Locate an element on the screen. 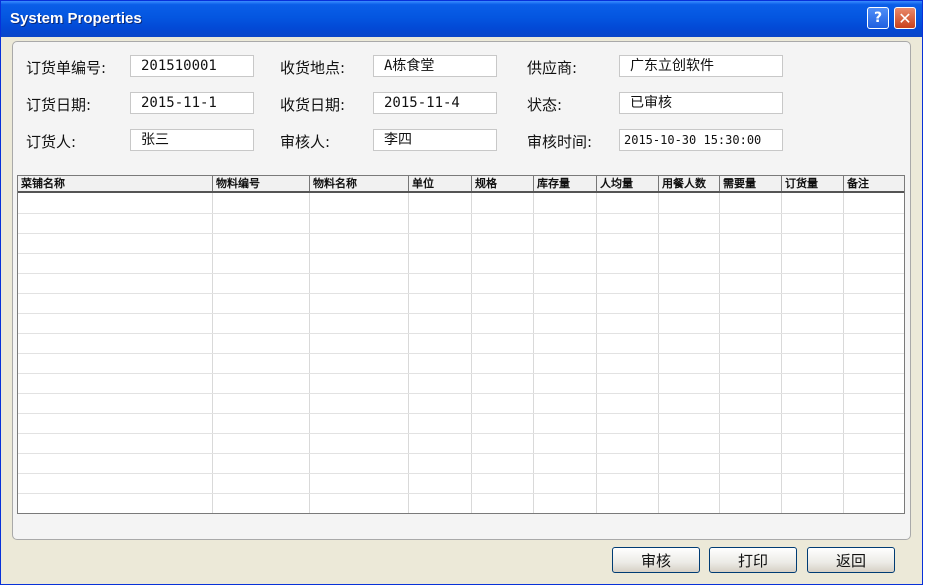 The width and height of the screenshot is (925, 587). close-icon: ✕ is located at coordinates (905, 18).